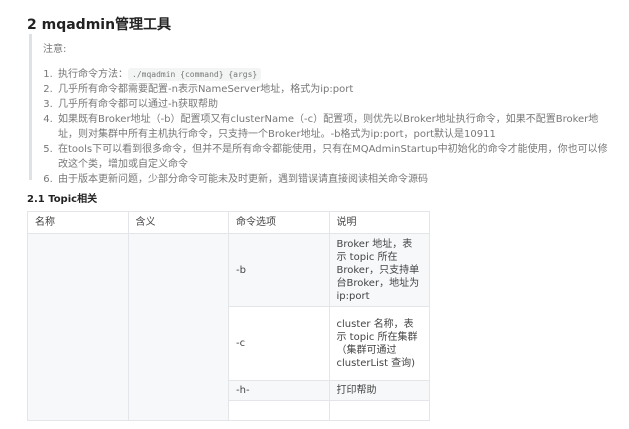 The width and height of the screenshot is (629, 429). What do you see at coordinates (279, 410) in the screenshot?
I see `option-cell` at bounding box center [279, 410].